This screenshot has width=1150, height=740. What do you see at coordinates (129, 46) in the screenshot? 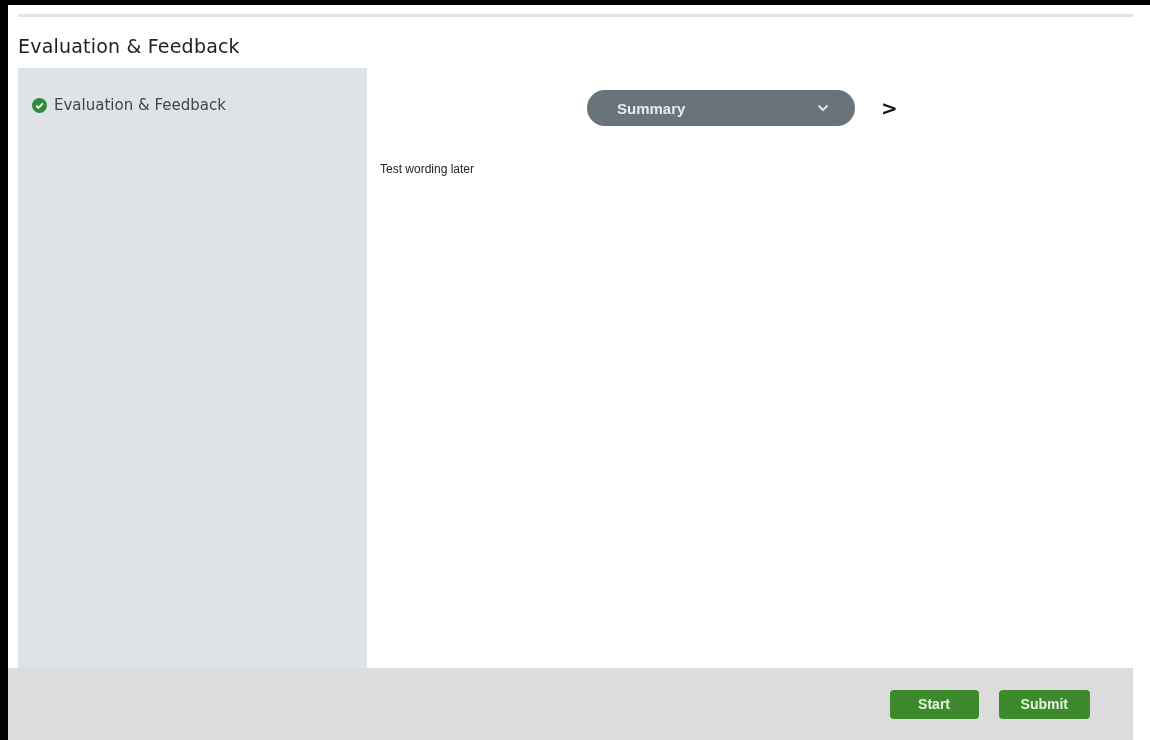
I see `page-title: Evaluation & Feedback` at bounding box center [129, 46].